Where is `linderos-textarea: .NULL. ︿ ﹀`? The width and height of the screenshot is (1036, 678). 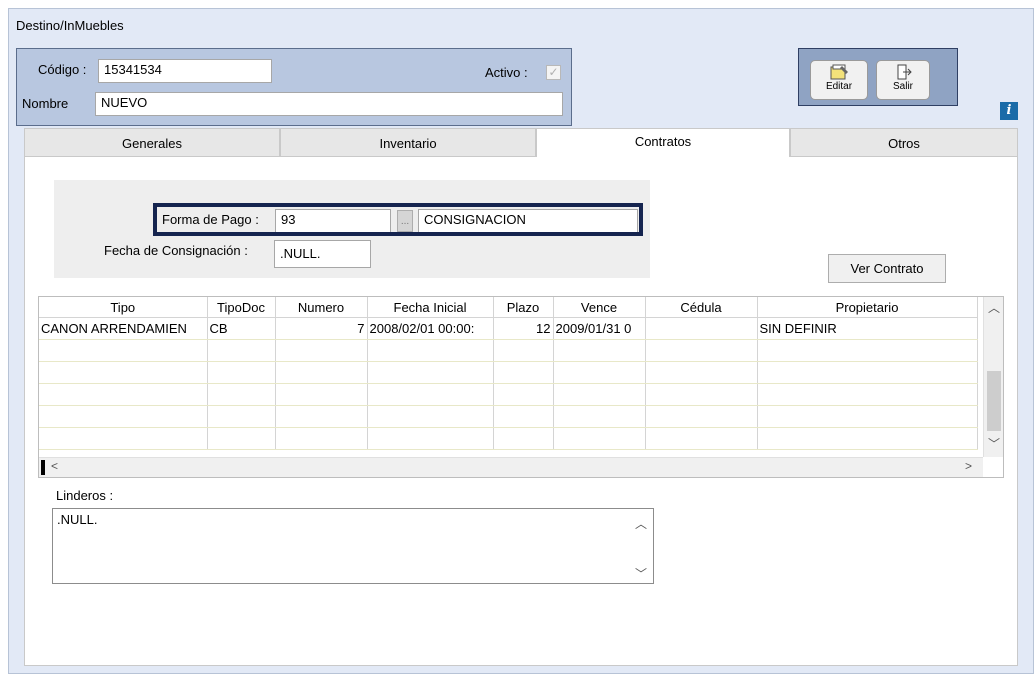
linderos-textarea: .NULL. ︿ ﹀ is located at coordinates (353, 546).